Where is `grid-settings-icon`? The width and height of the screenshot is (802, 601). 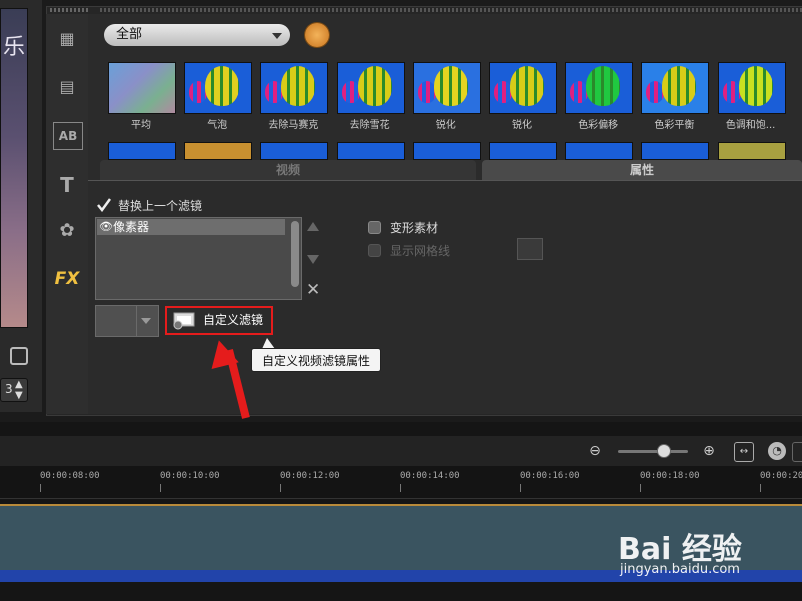
grid-settings-icon is located at coordinates (530, 249).